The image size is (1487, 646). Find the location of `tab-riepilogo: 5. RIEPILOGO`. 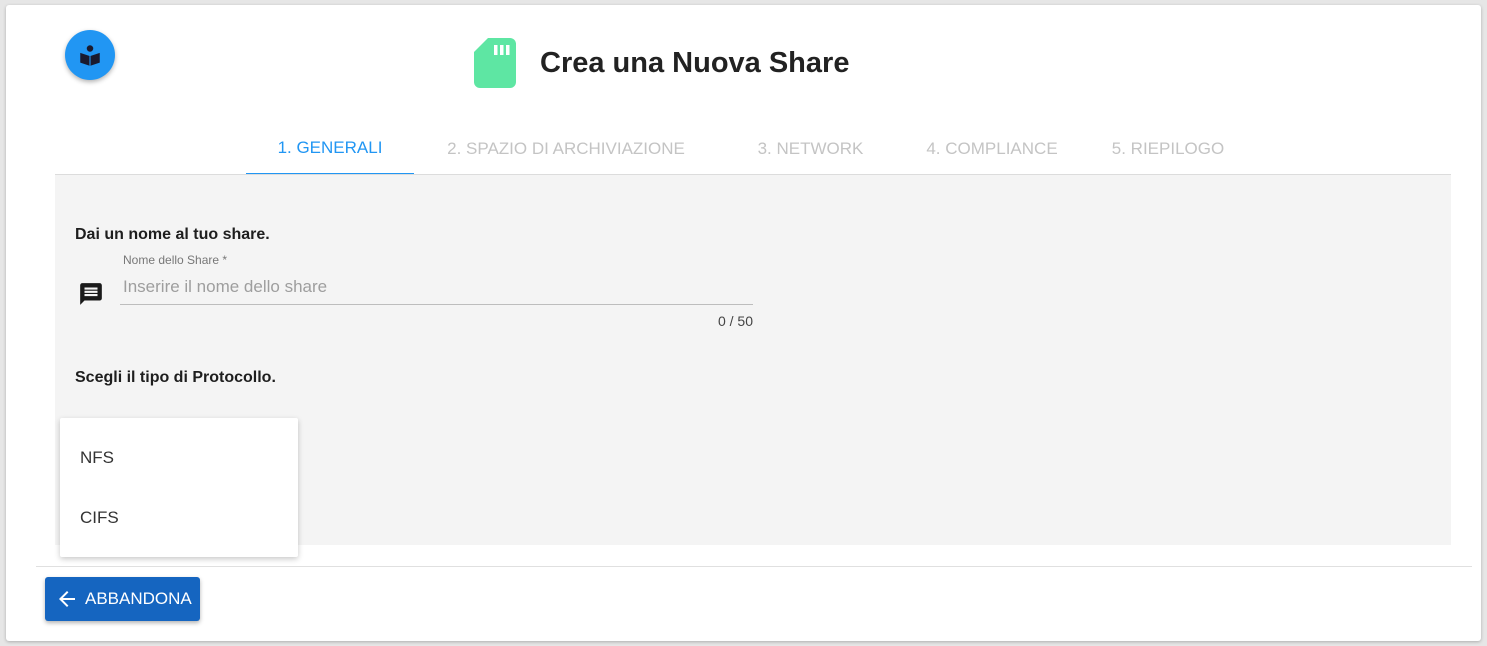

tab-riepilogo: 5. RIEPILOGO is located at coordinates (1168, 149).